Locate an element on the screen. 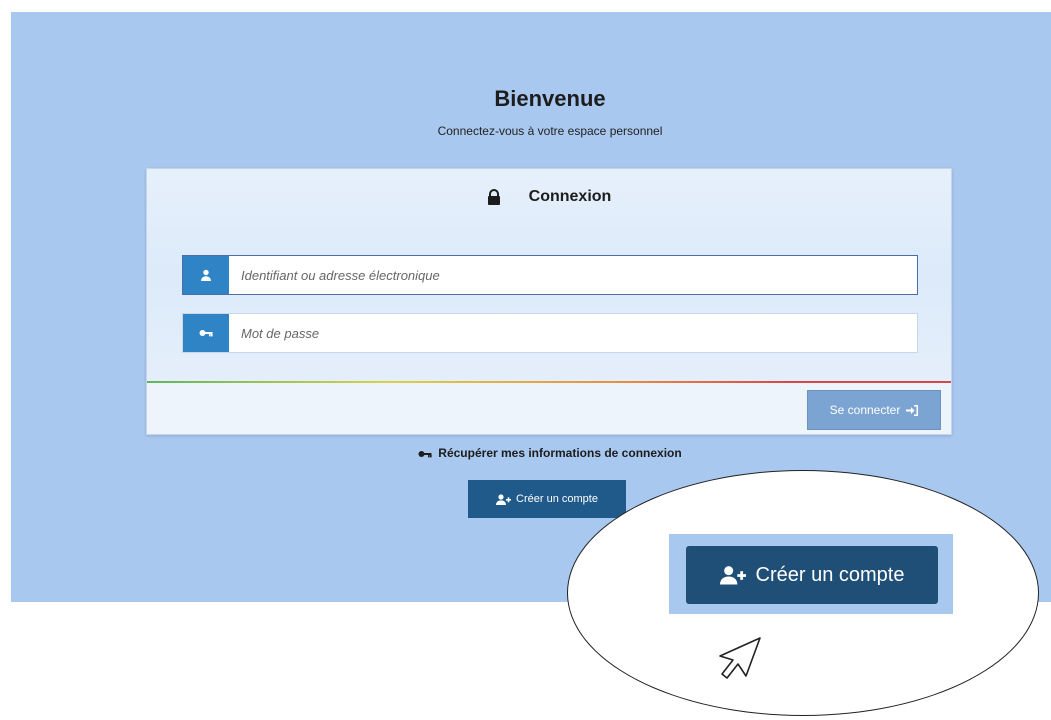 The width and height of the screenshot is (1051, 720). create-account-label: Créer un compte is located at coordinates (557, 499).